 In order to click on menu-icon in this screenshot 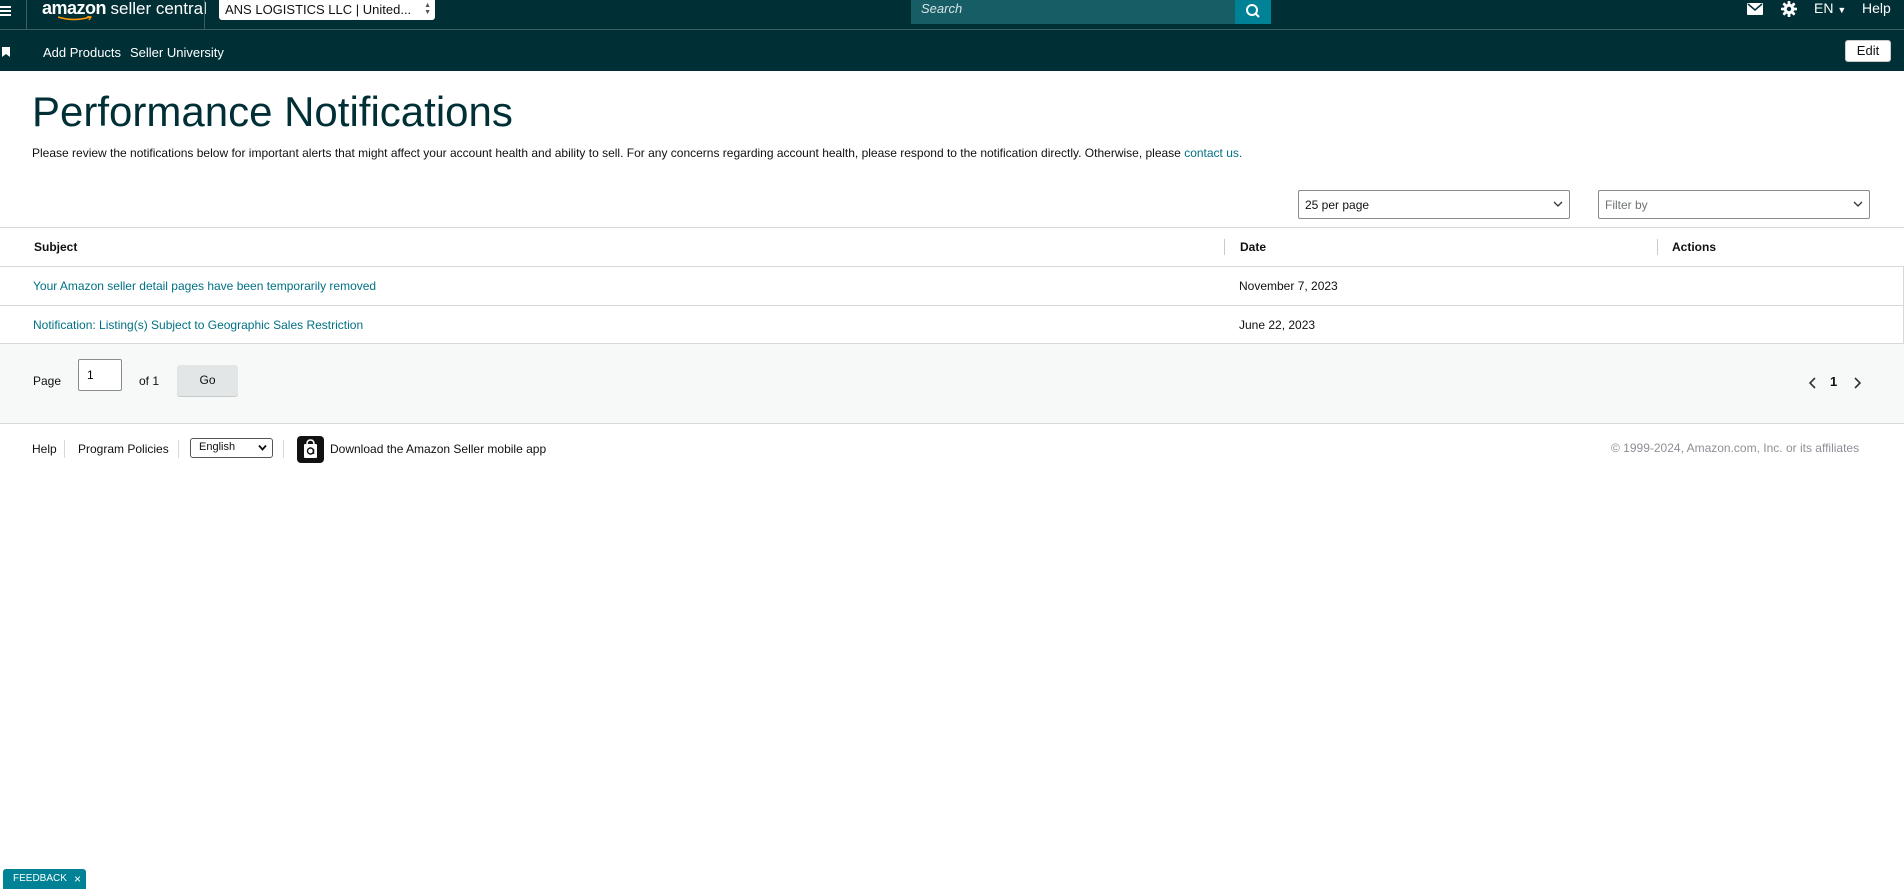, I will do `click(6, 12)`.